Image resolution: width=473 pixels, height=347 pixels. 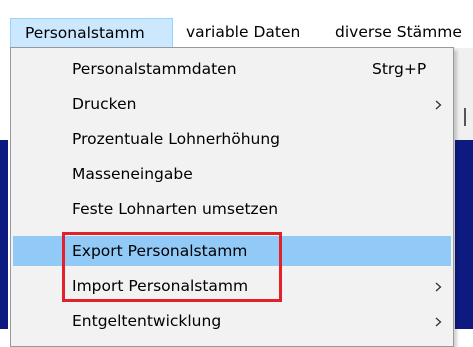 I want to click on menu-item-label: Feste Lohnarten umsetzen, so click(x=175, y=209).